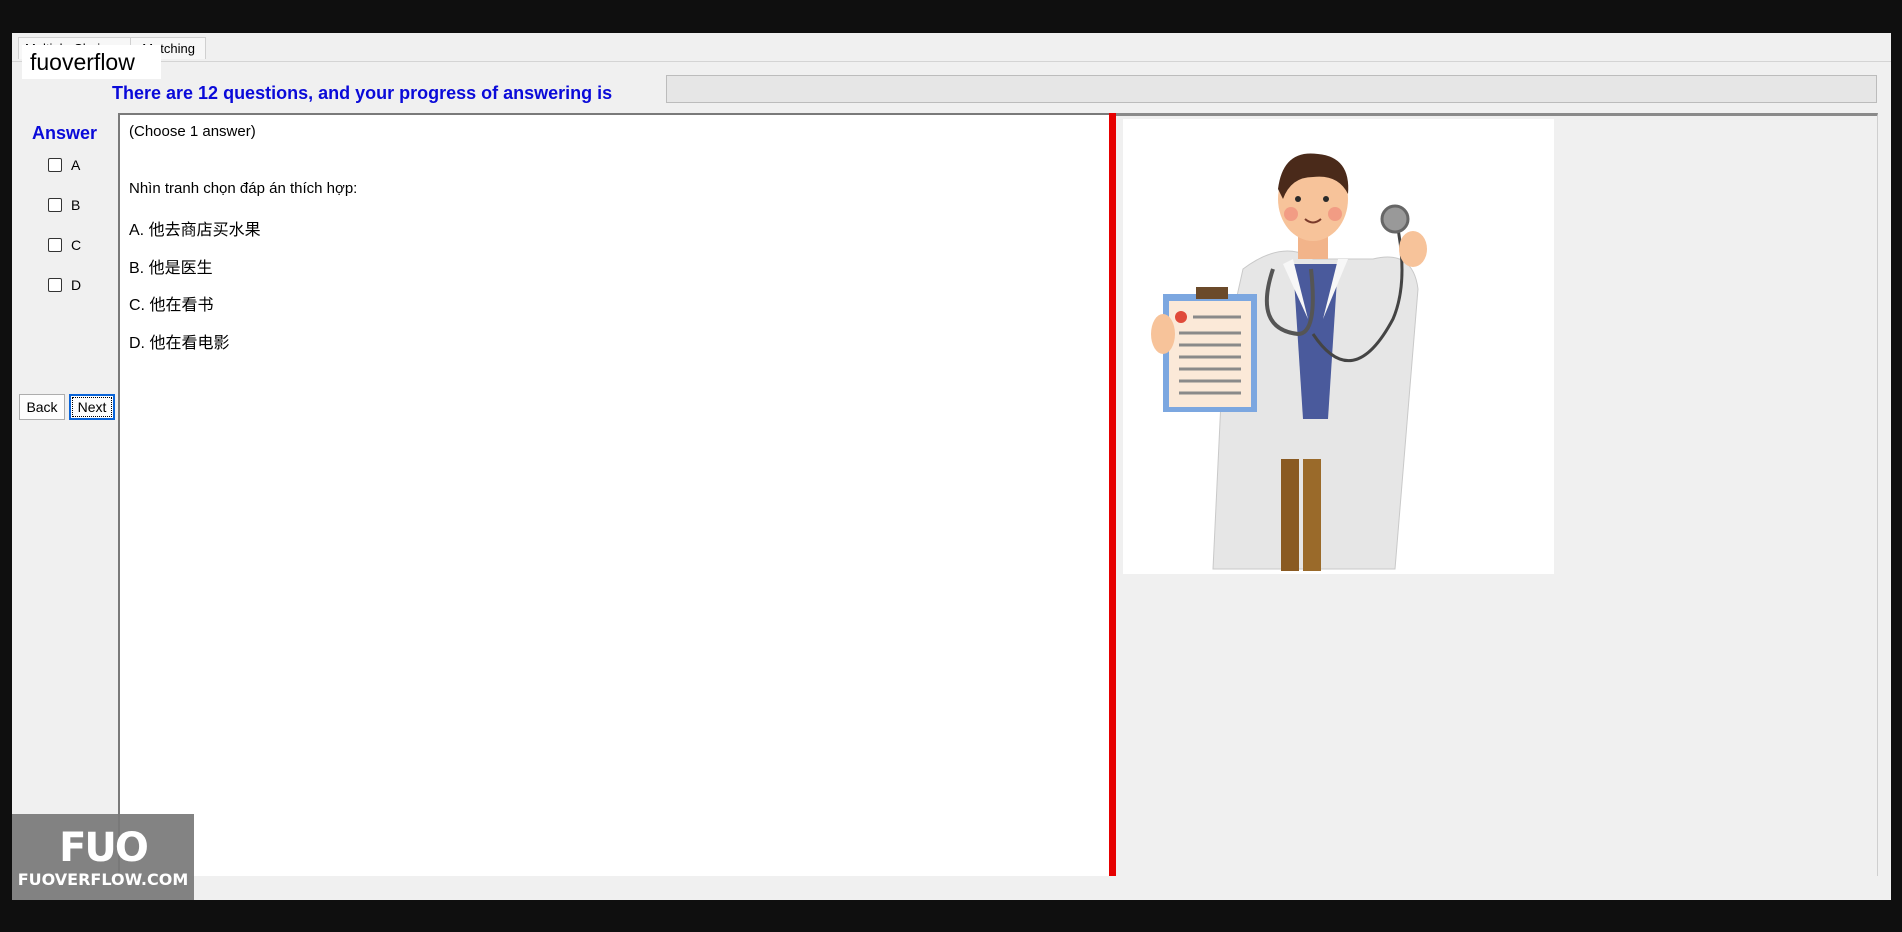 The width and height of the screenshot is (1902, 932). What do you see at coordinates (195, 230) in the screenshot?
I see `question-choice-a: A. 他去商店买水果` at bounding box center [195, 230].